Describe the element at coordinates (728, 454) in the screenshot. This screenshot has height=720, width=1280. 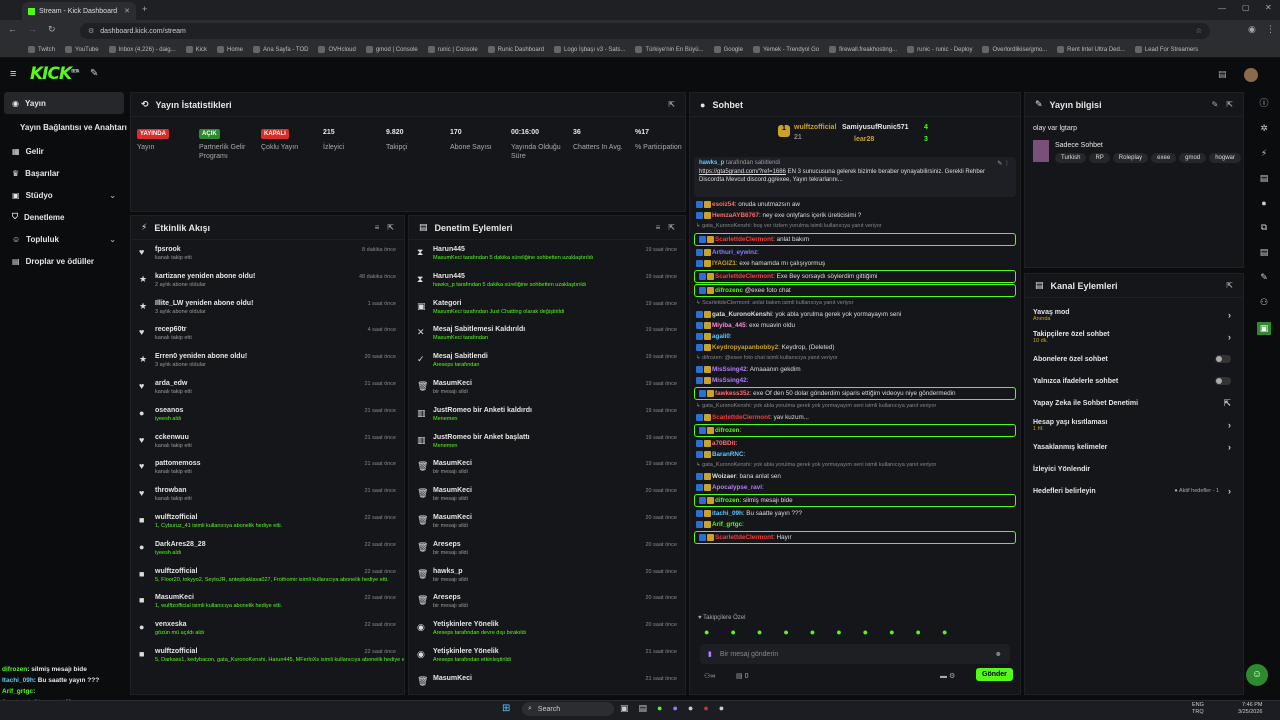
I see `chat-username: BaranRNC` at that location.